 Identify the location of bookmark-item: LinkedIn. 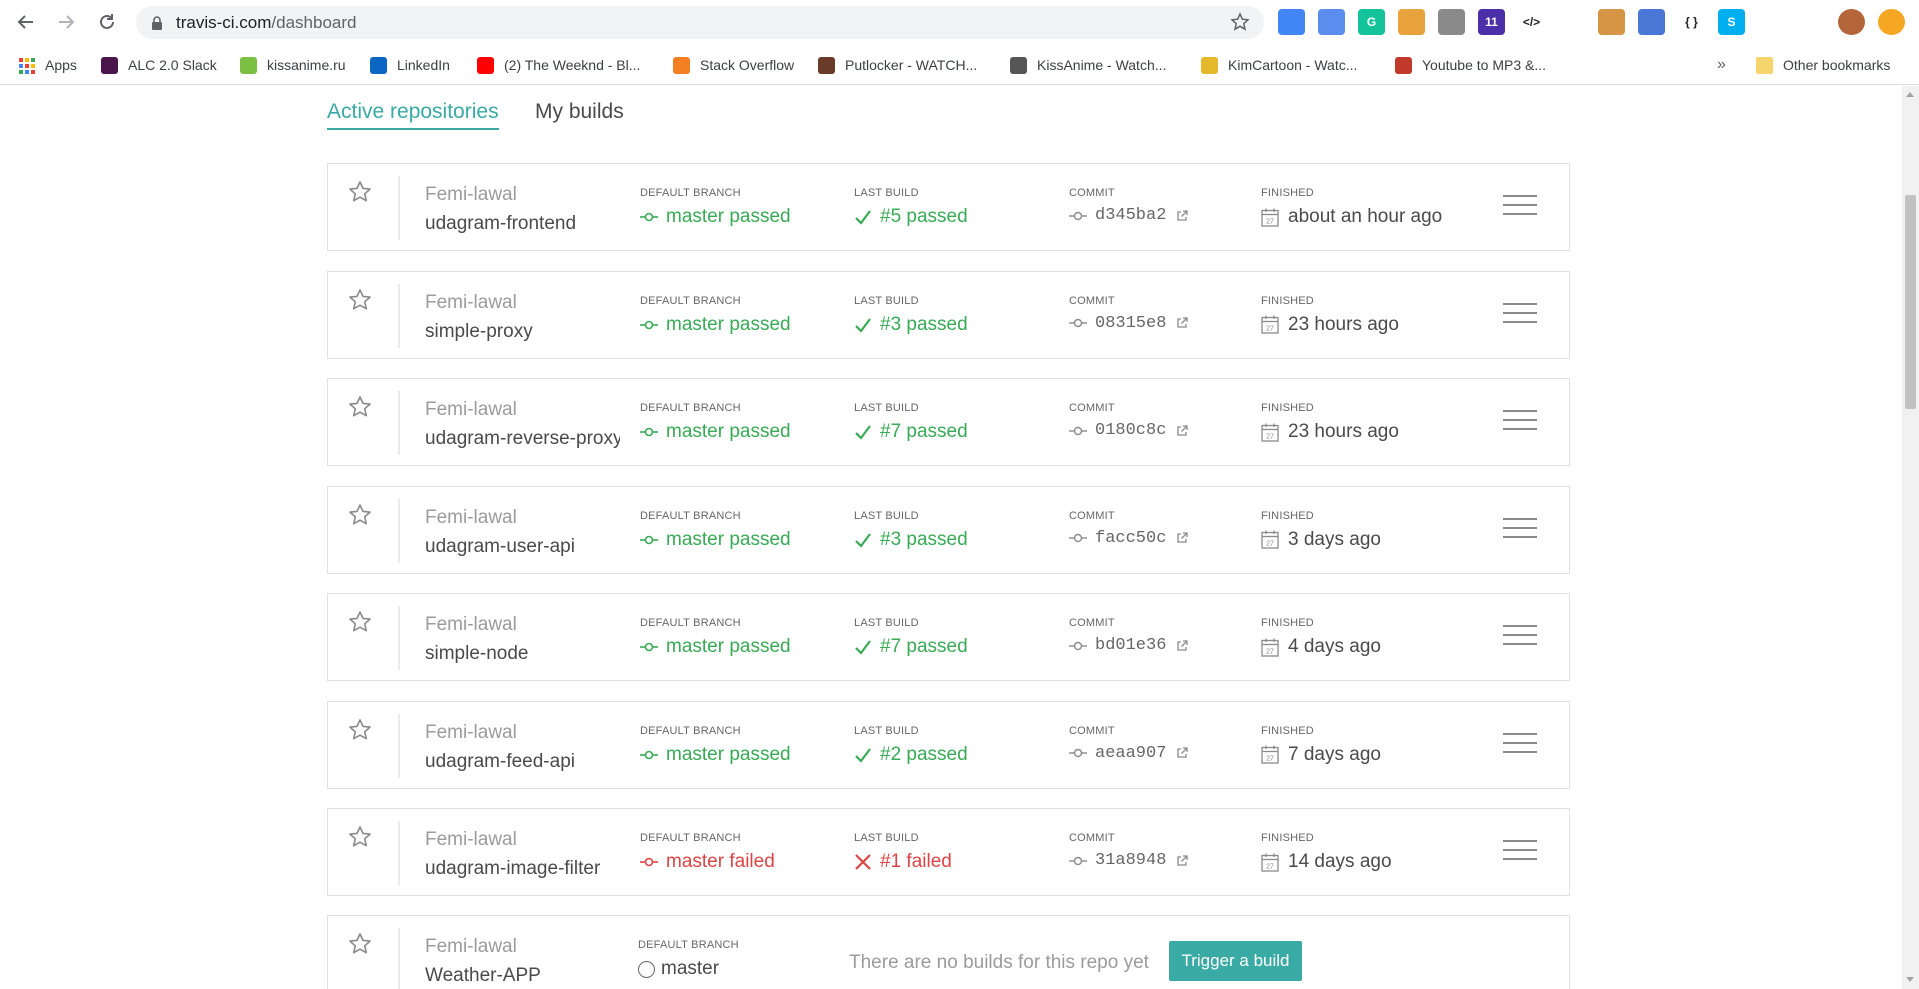
(410, 65).